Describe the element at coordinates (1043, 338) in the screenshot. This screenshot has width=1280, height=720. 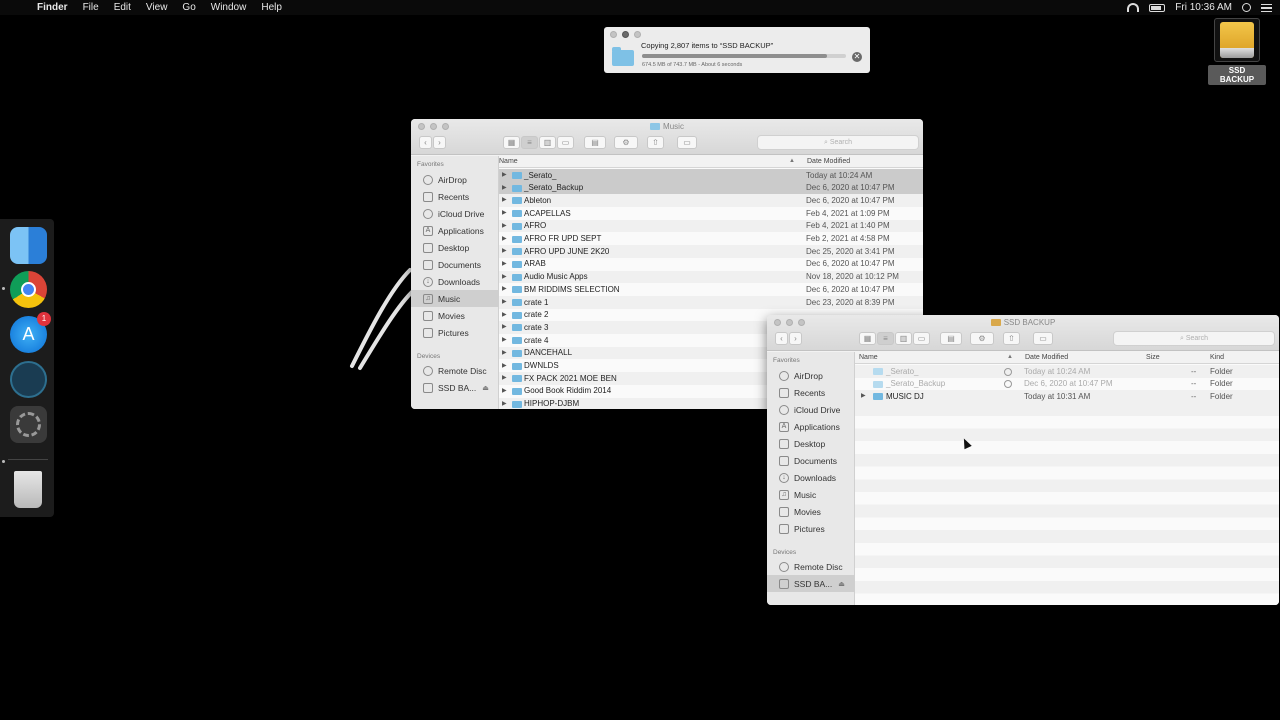
I see `tags-button: ▭` at that location.